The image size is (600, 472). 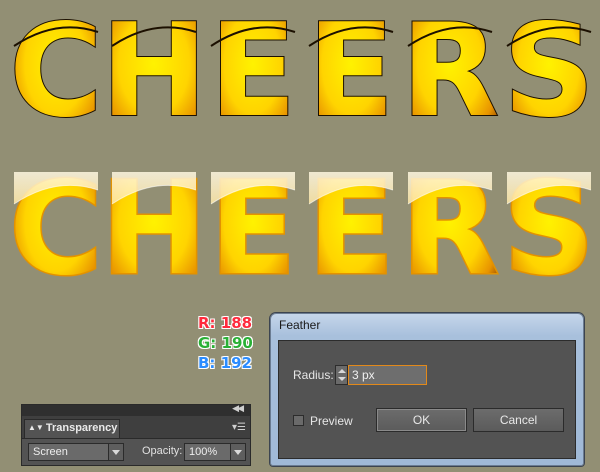 What do you see at coordinates (136, 427) in the screenshot?
I see `panel-tab-bar: ▲▼ Transparency ▾☰` at bounding box center [136, 427].